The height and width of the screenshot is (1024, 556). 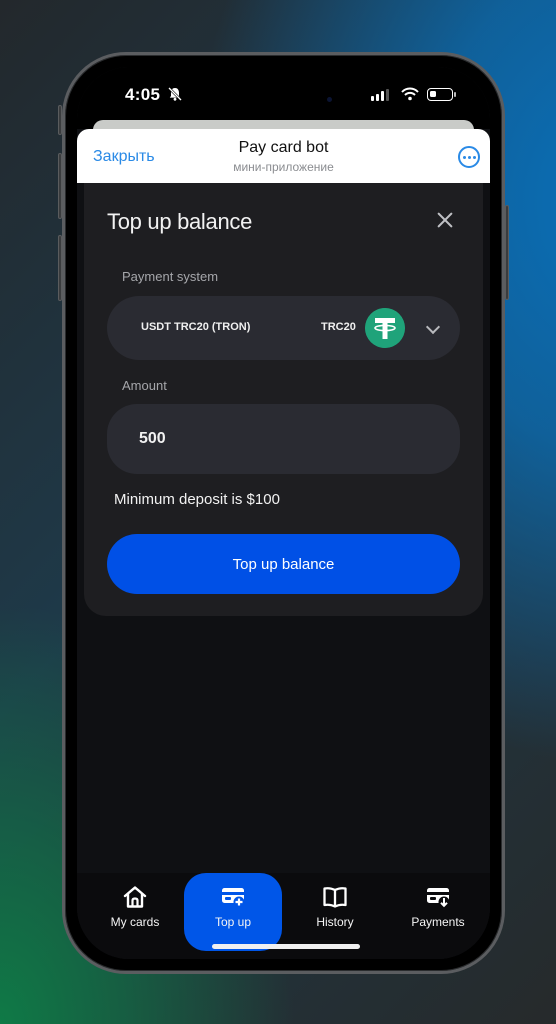 I want to click on tab-label: Top up, so click(x=233, y=922).